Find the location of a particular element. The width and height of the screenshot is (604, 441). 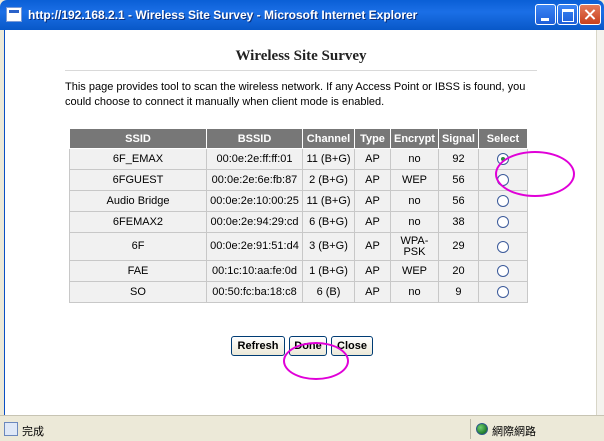

col-type: Type is located at coordinates (372, 138).